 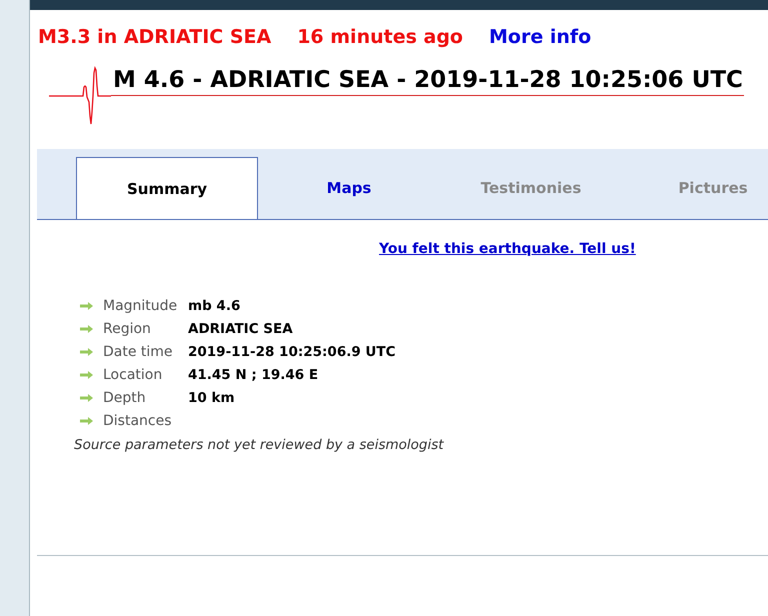 What do you see at coordinates (80, 96) in the screenshot?
I see `seismogram-icon` at bounding box center [80, 96].